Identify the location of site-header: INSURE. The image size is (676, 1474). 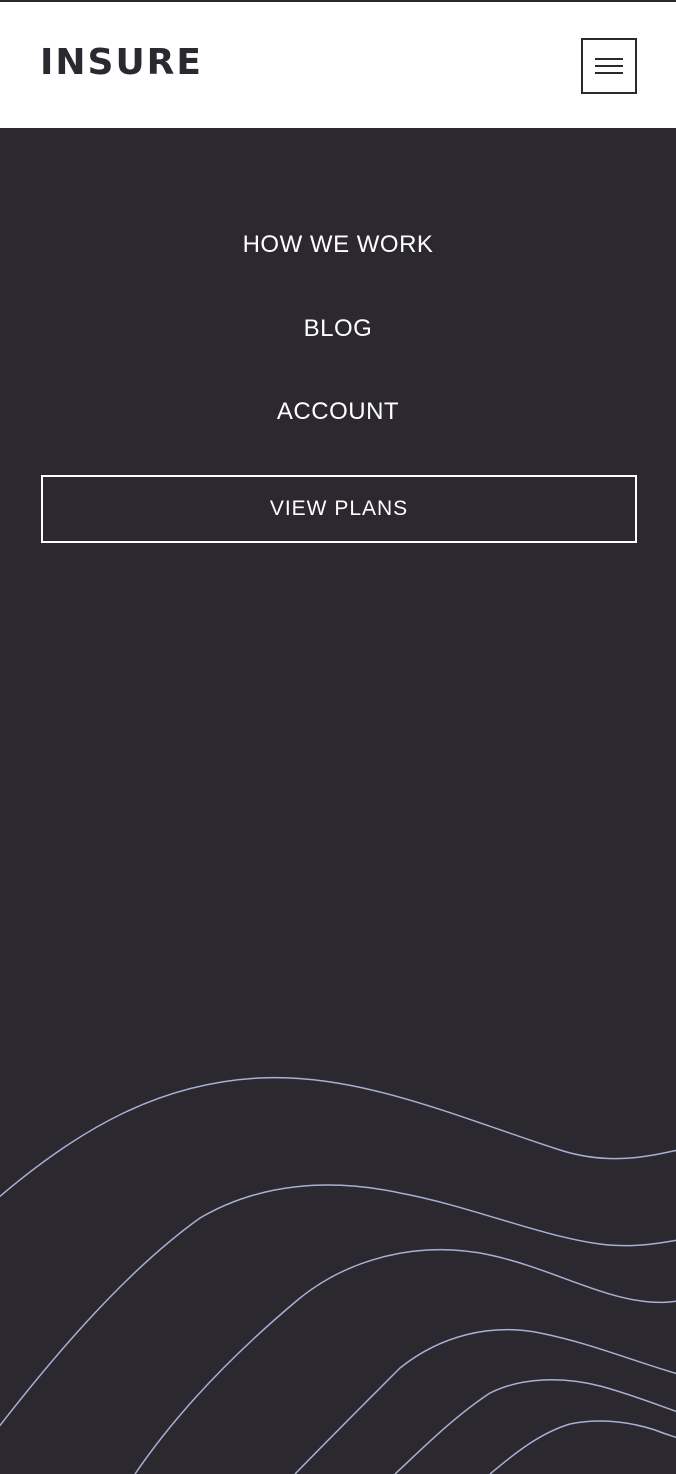
(338, 65).